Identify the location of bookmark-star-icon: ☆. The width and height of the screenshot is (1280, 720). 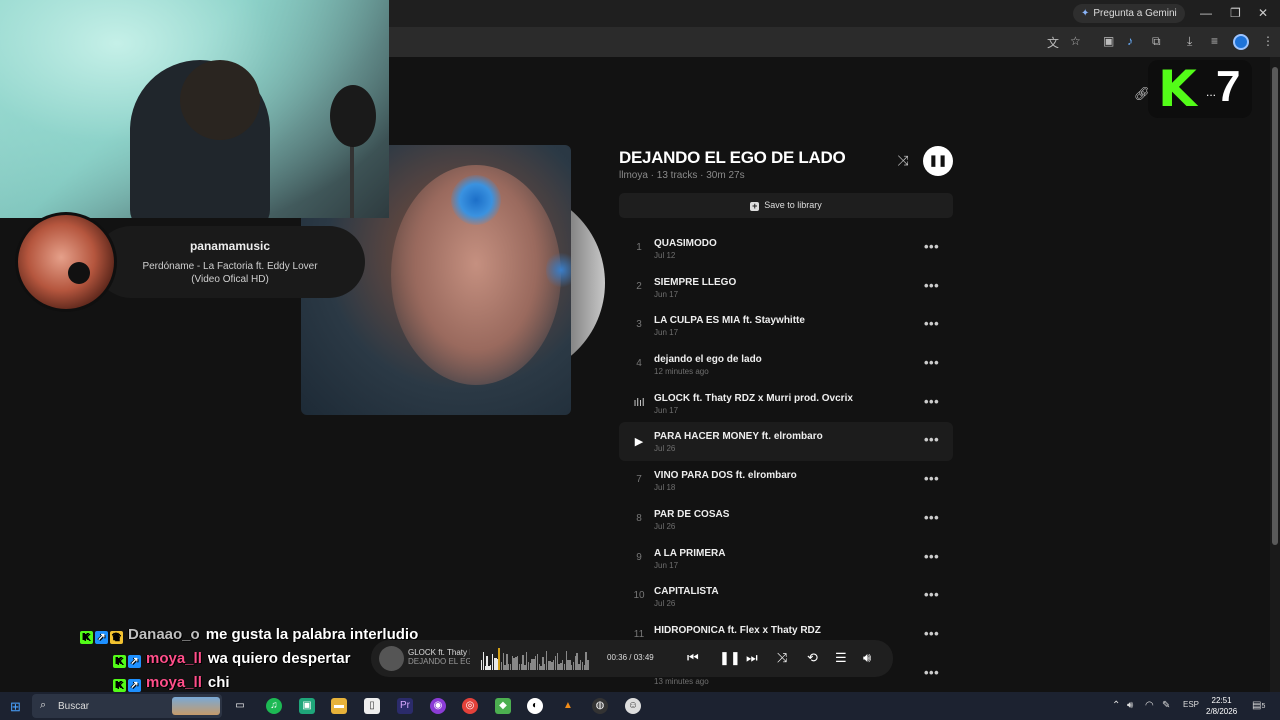
(1075, 41).